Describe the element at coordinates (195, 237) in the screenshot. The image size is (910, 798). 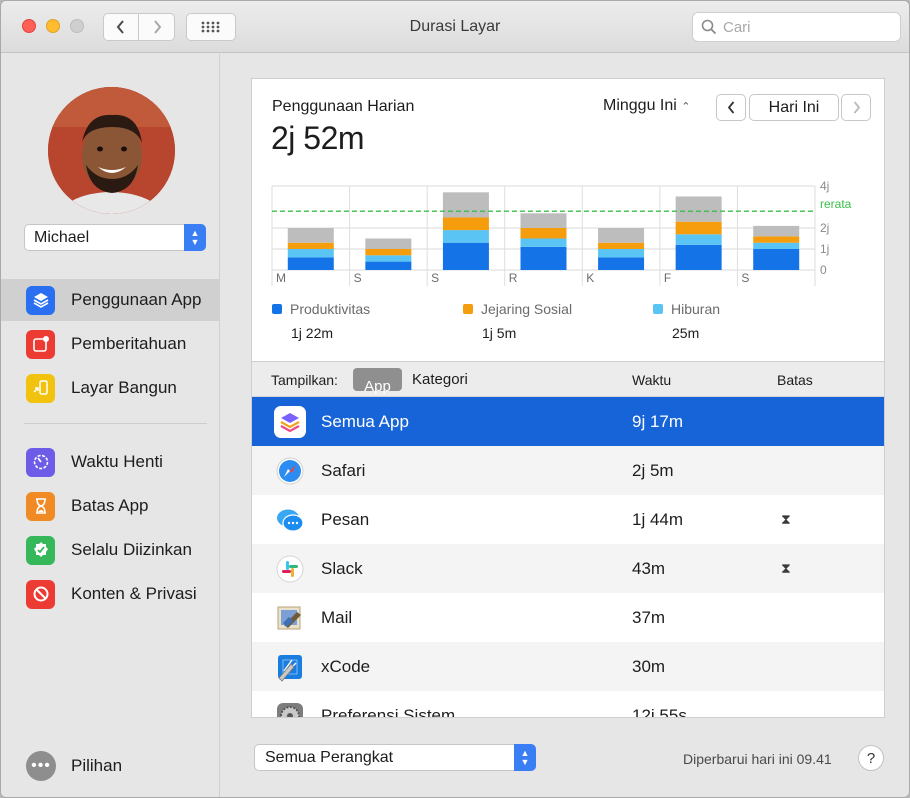
I see `select-arrows-icon: ▲ ▼` at that location.